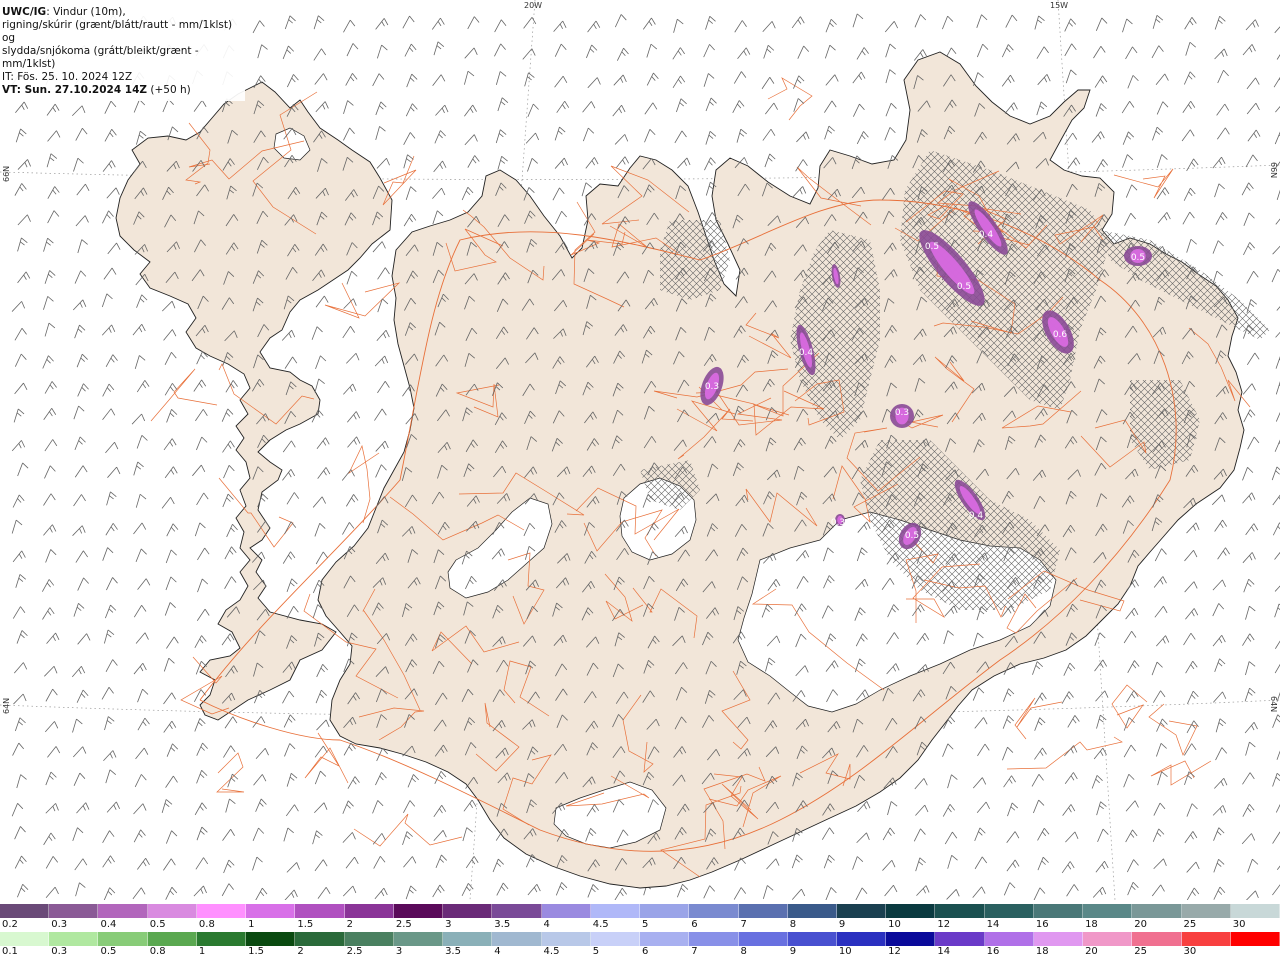  Describe the element at coordinates (806, 353) in the screenshot. I see `precip-value-label: 0.4` at that location.